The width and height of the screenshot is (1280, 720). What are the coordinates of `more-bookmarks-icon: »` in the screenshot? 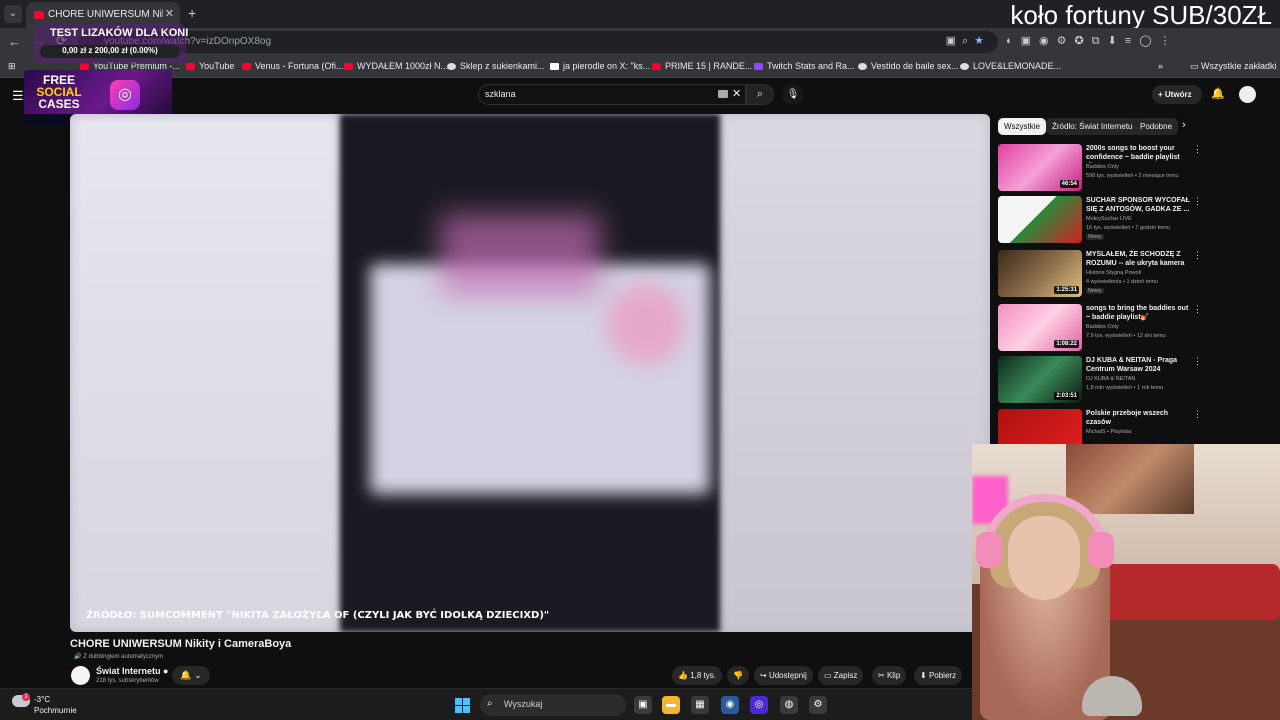 It's located at (1160, 66).